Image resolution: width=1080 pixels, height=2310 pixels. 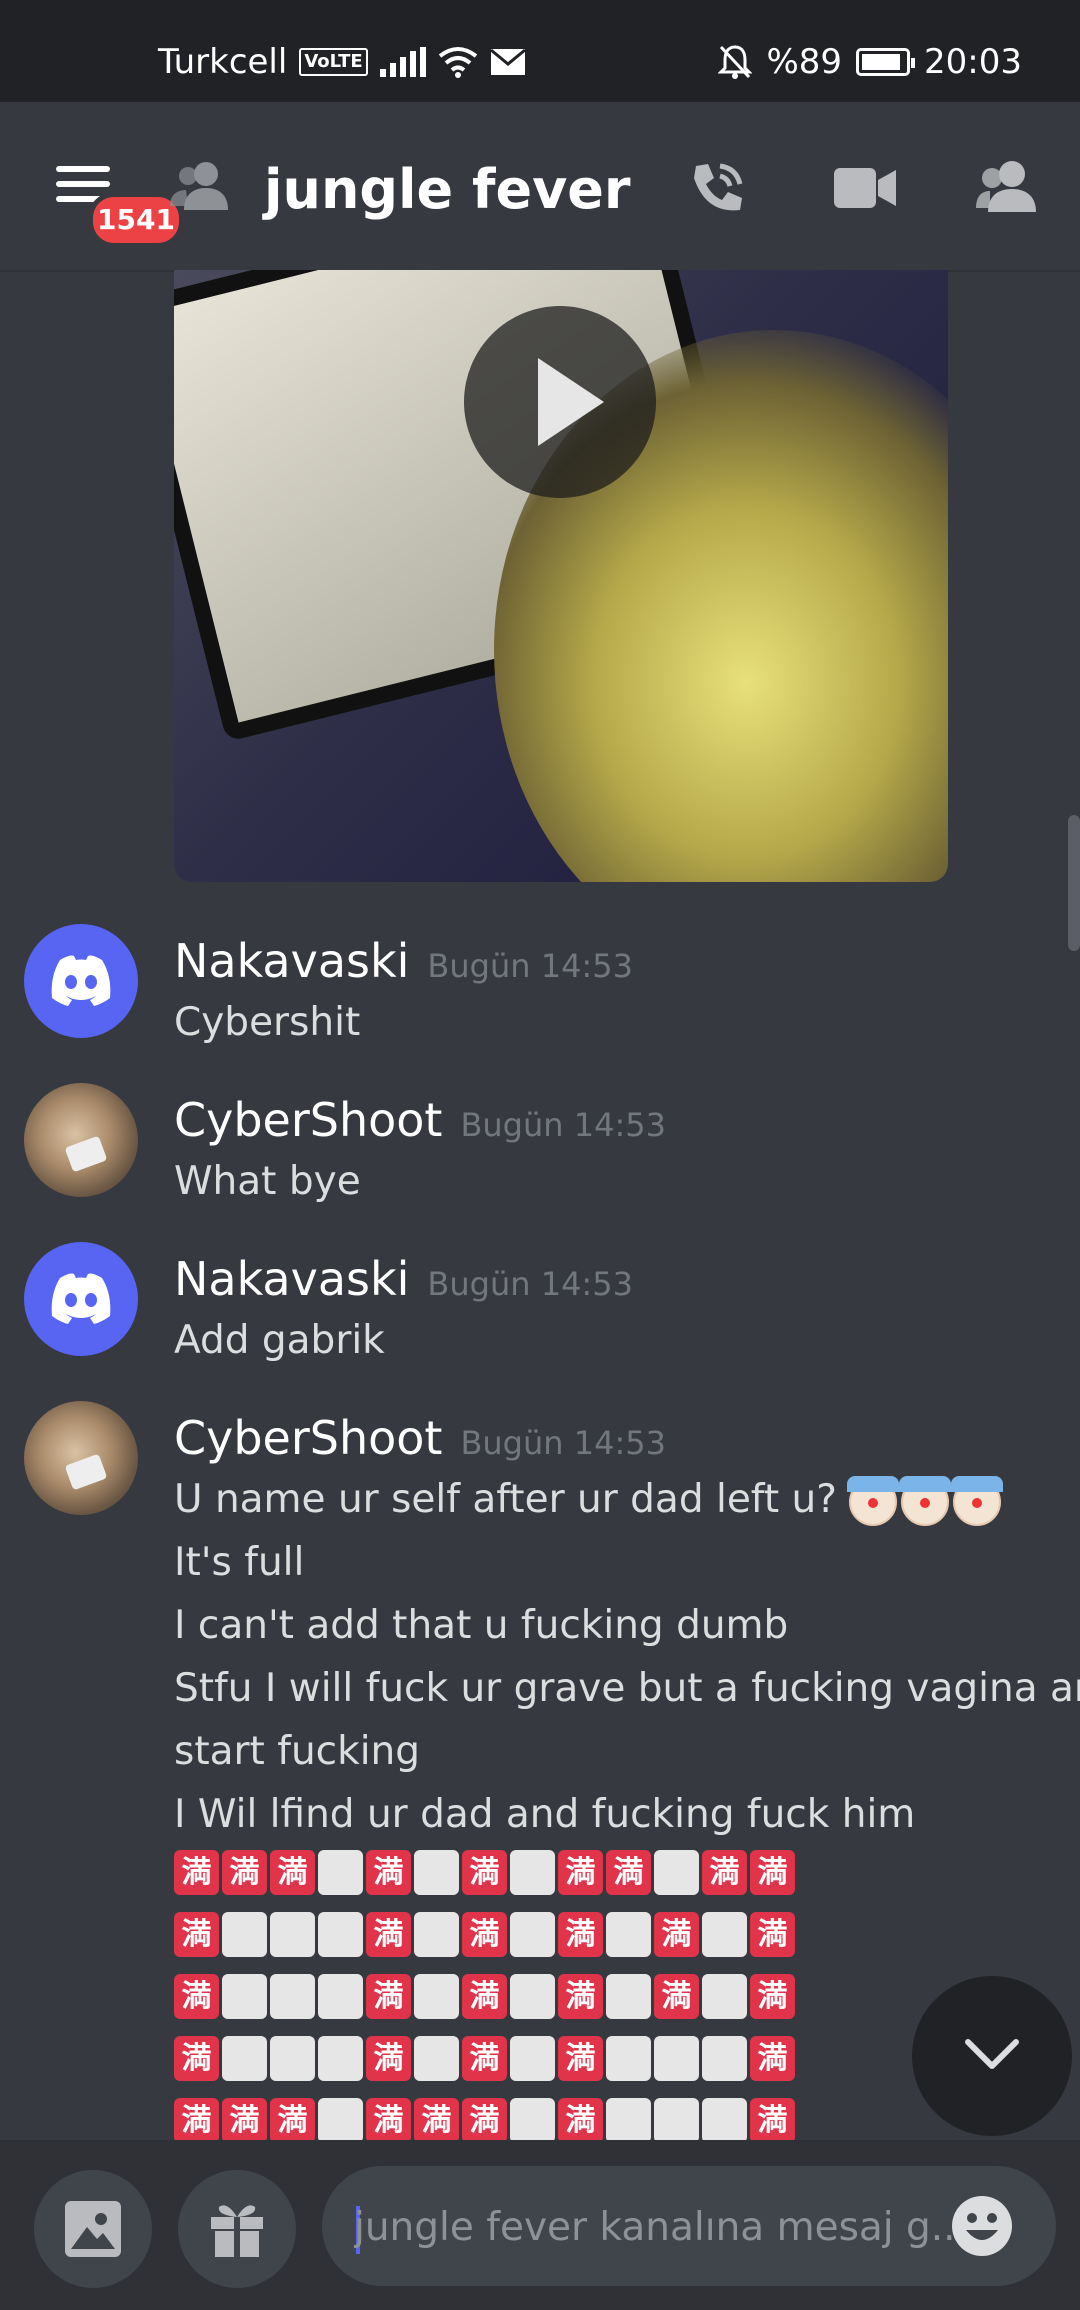 I want to click on wifi-icon, so click(x=457, y=62).